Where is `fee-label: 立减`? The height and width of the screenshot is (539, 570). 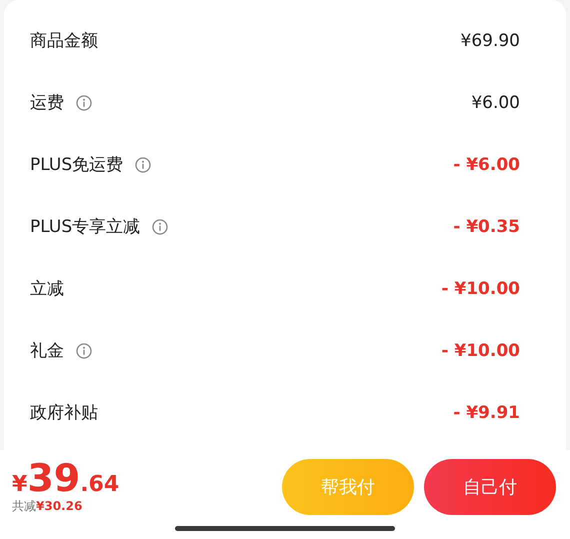
fee-label: 立减 is located at coordinates (47, 289).